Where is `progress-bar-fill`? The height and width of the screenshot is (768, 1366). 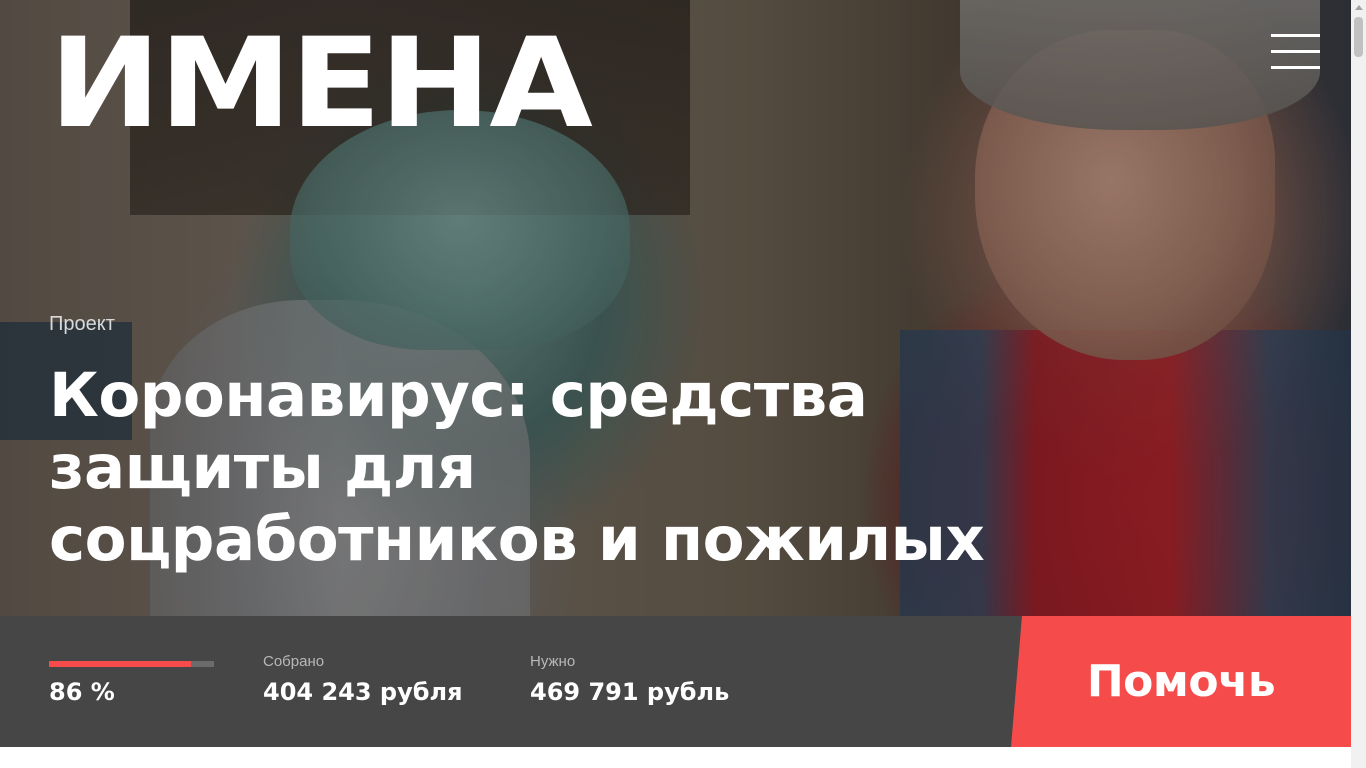
progress-bar-fill is located at coordinates (120, 664).